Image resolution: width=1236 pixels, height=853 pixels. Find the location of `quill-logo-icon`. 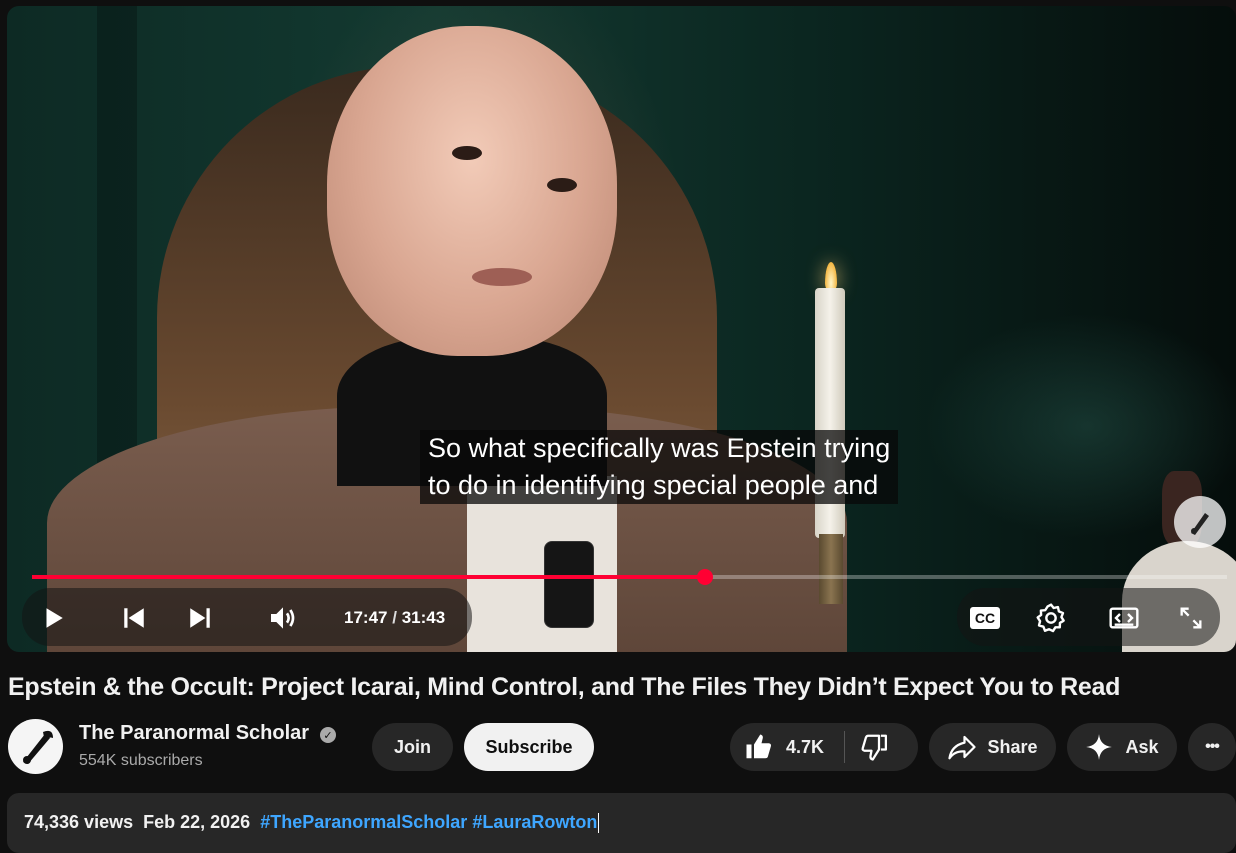

quill-logo-icon is located at coordinates (37, 747).